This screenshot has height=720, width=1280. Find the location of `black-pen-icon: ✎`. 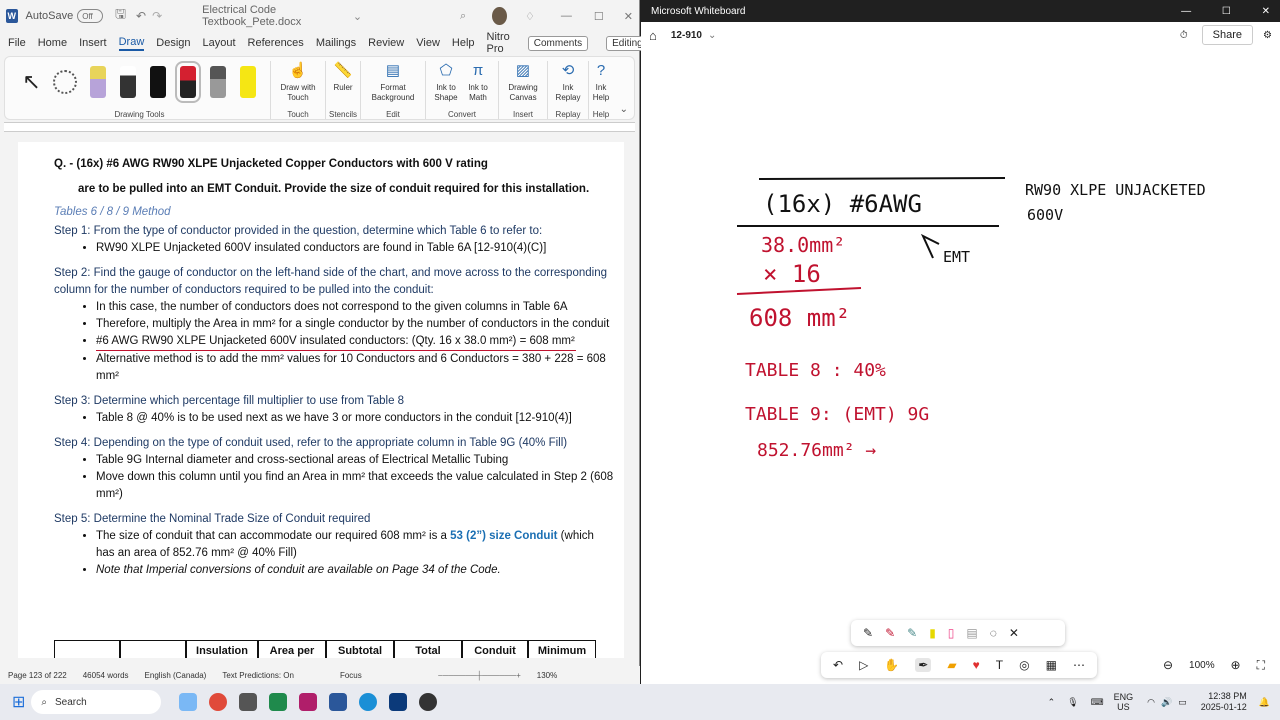

black-pen-icon: ✎ is located at coordinates (868, 633).